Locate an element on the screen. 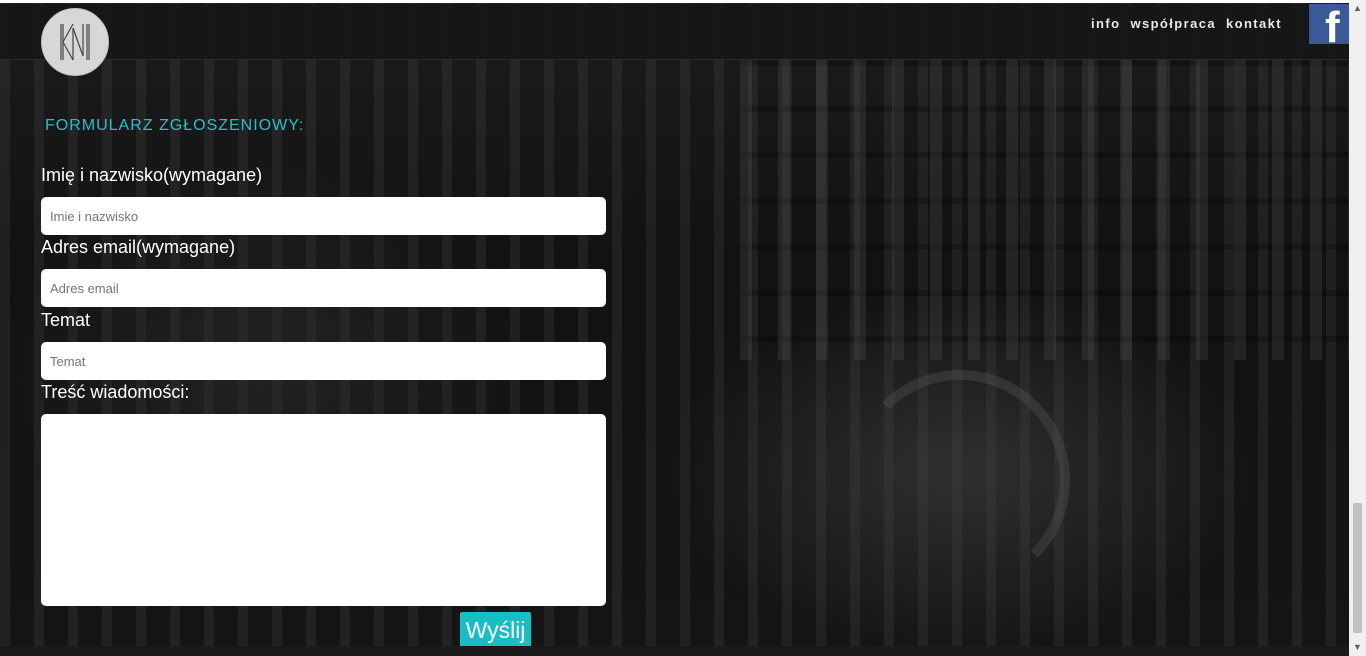 This screenshot has width=1366, height=656. facebook-icon: f is located at coordinates (1332, 24).